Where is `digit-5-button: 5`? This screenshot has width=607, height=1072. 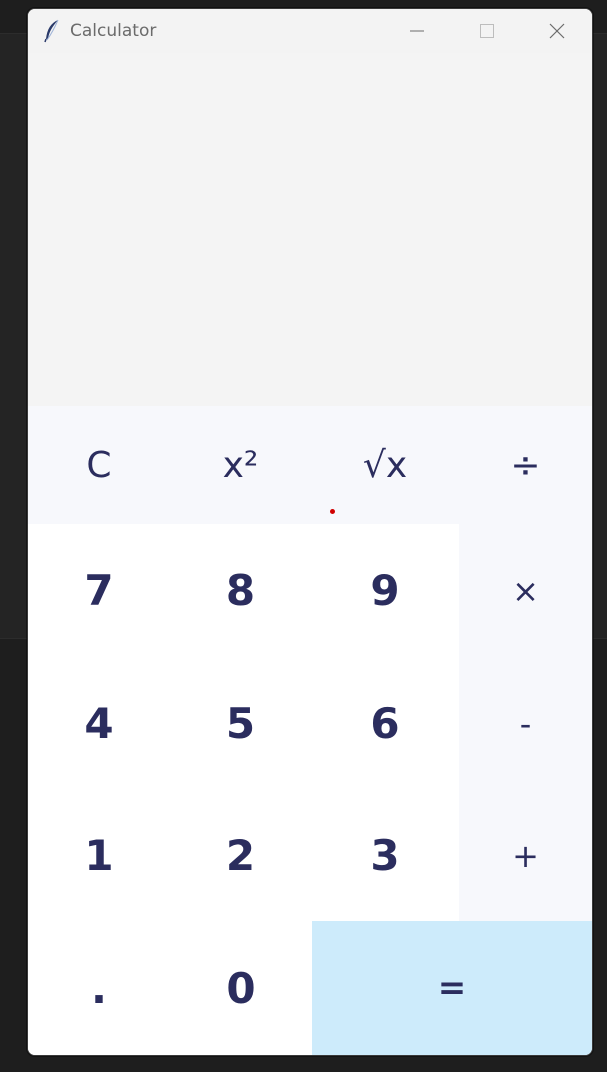 digit-5-button: 5 is located at coordinates (240, 723).